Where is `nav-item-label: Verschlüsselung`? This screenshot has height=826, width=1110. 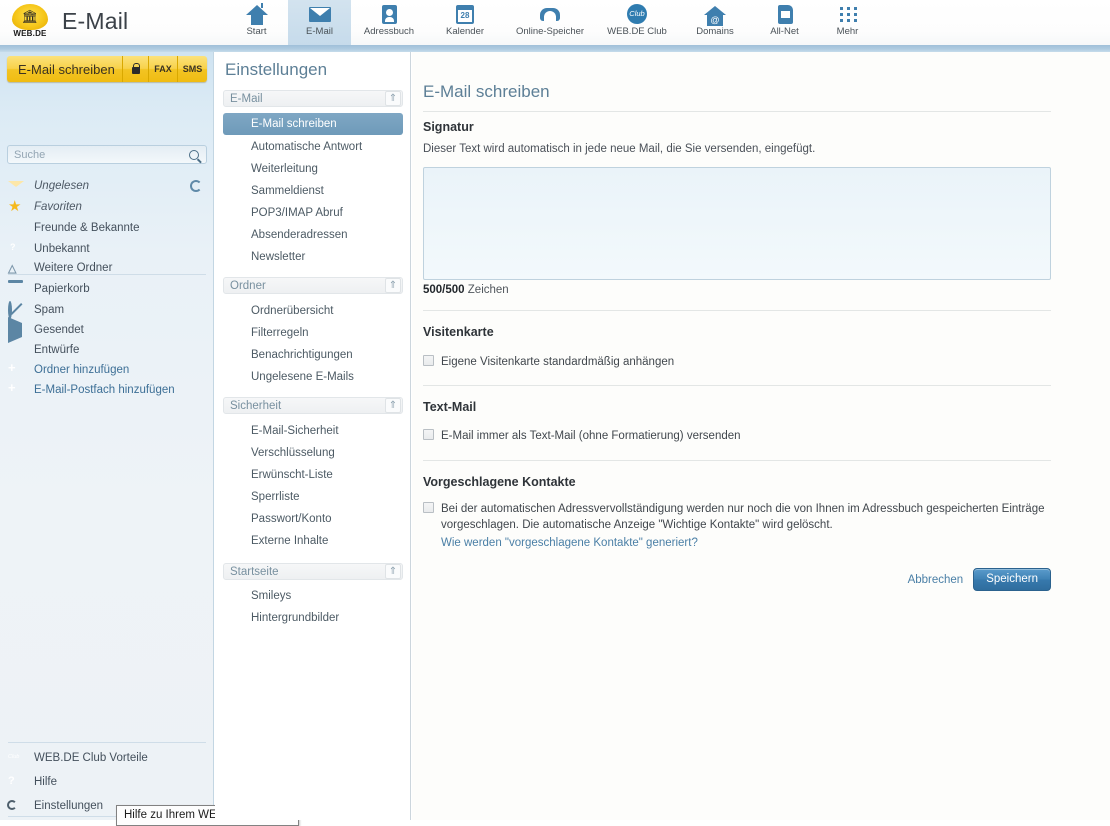 nav-item-label: Verschlüsselung is located at coordinates (293, 453).